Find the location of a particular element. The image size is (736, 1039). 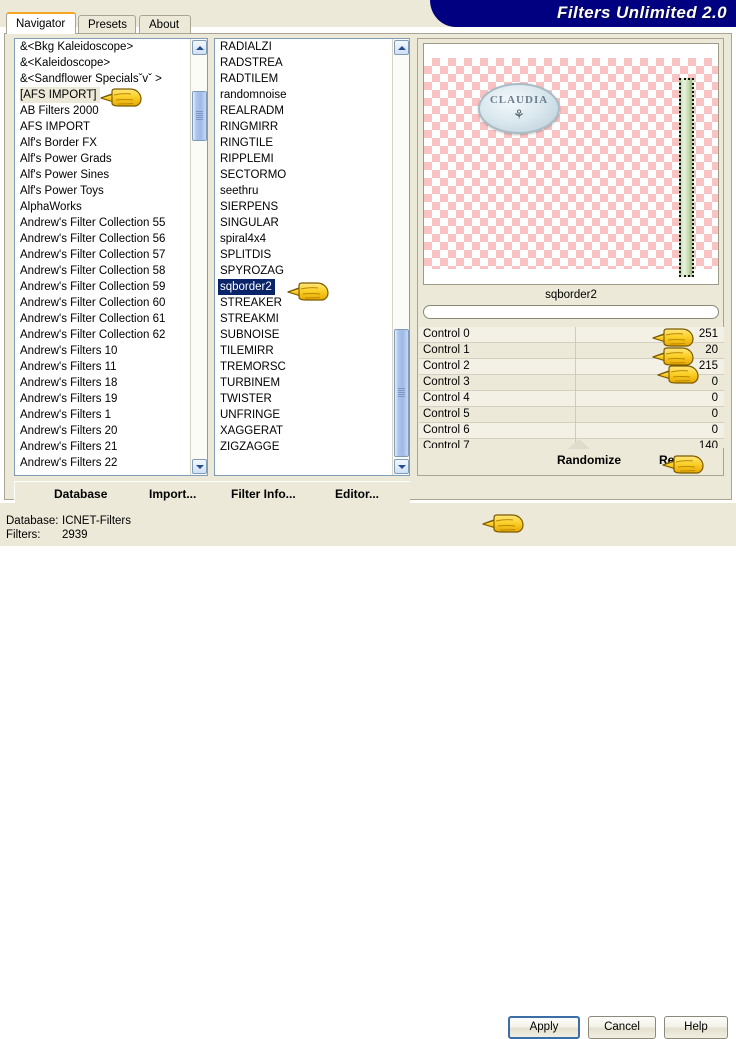

filter-list-scrollbar is located at coordinates (400, 257).